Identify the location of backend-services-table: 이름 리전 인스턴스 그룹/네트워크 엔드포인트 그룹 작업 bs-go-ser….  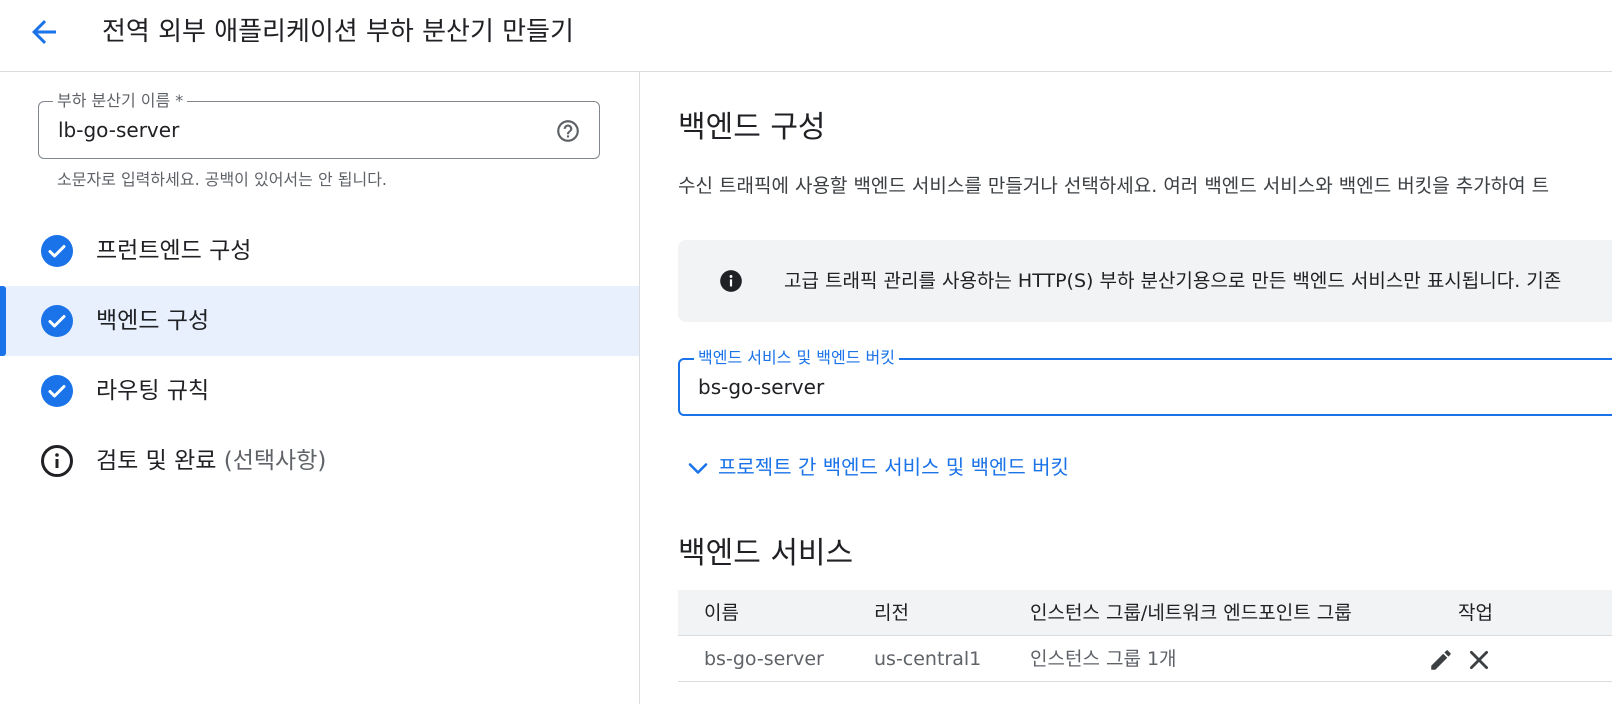
(1145, 636).